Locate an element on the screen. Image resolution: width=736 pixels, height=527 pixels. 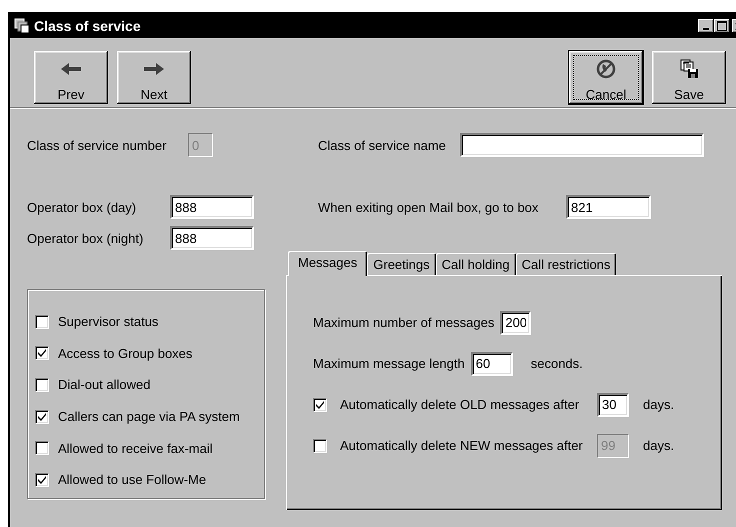
cancel-button: Cancel is located at coordinates (606, 77).